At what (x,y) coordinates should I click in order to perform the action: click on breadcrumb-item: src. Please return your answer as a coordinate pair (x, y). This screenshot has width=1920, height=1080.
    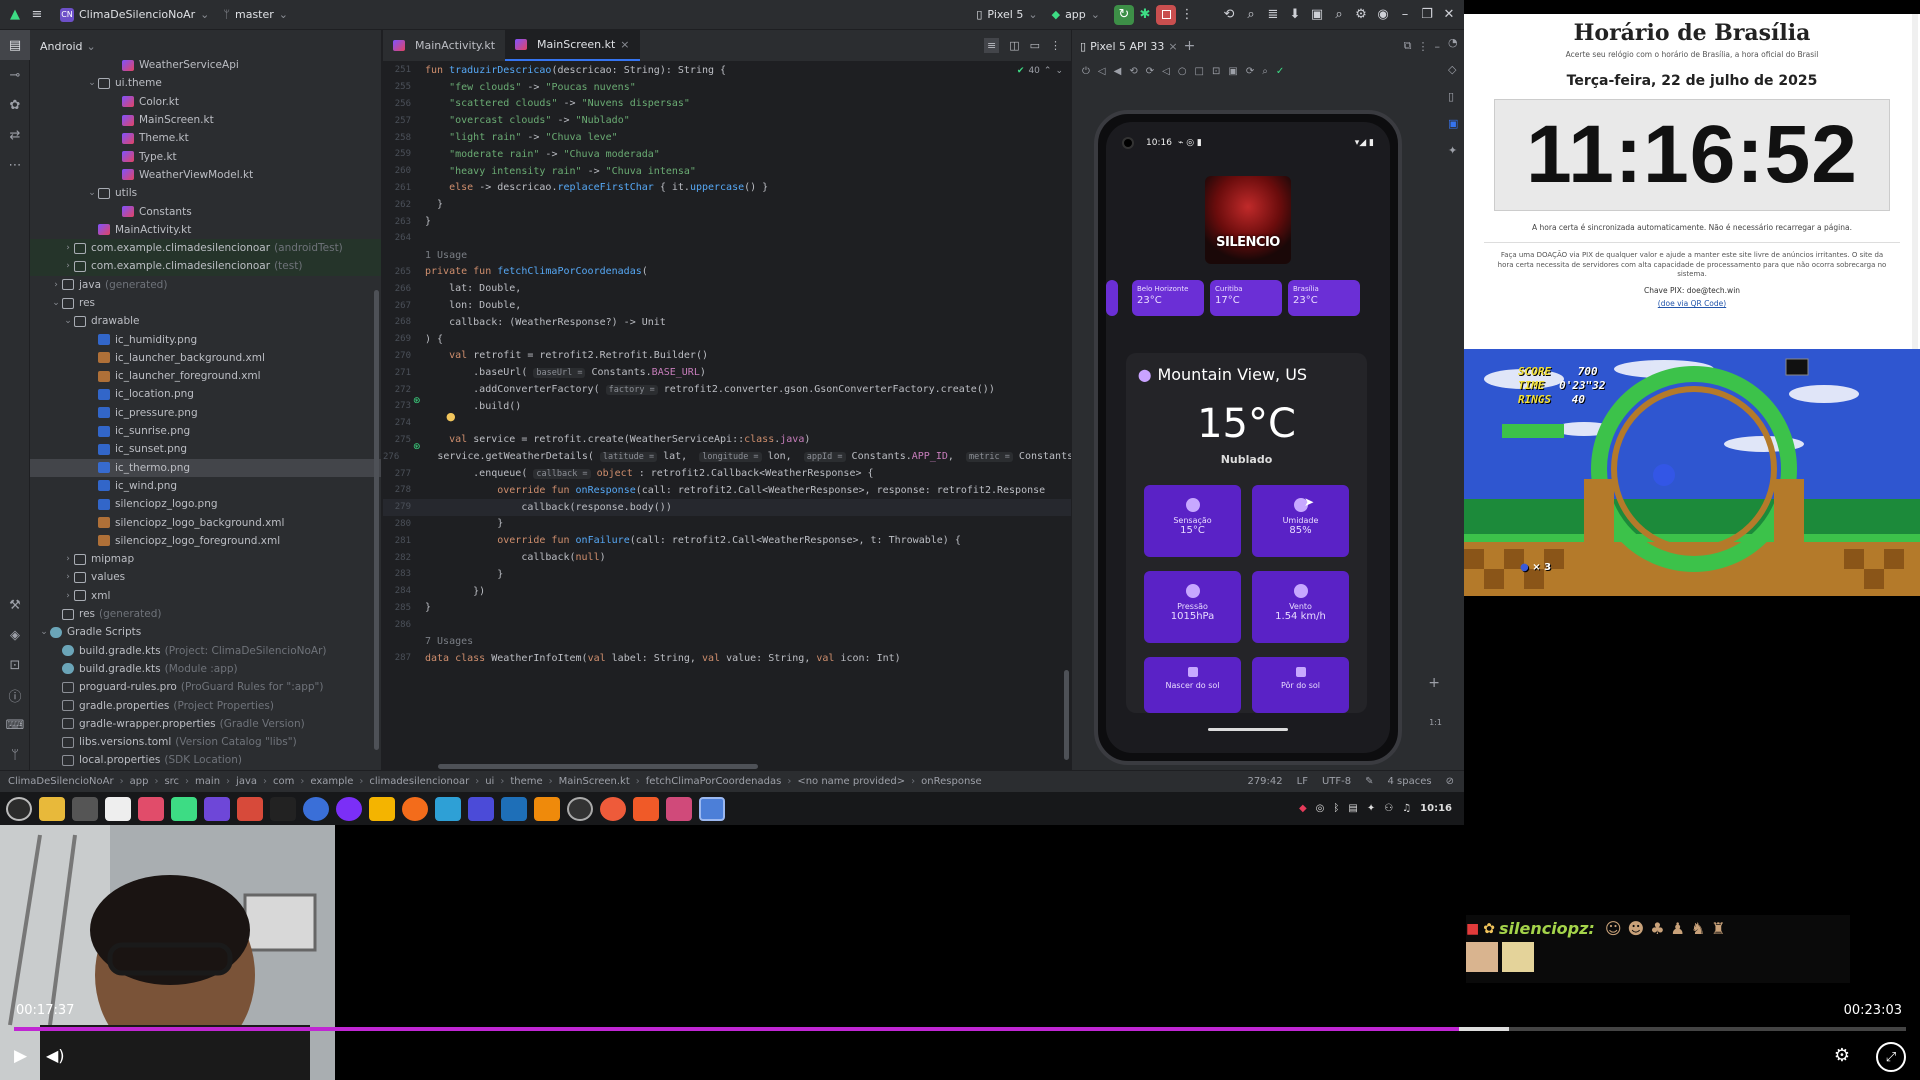
    Looking at the image, I should click on (171, 781).